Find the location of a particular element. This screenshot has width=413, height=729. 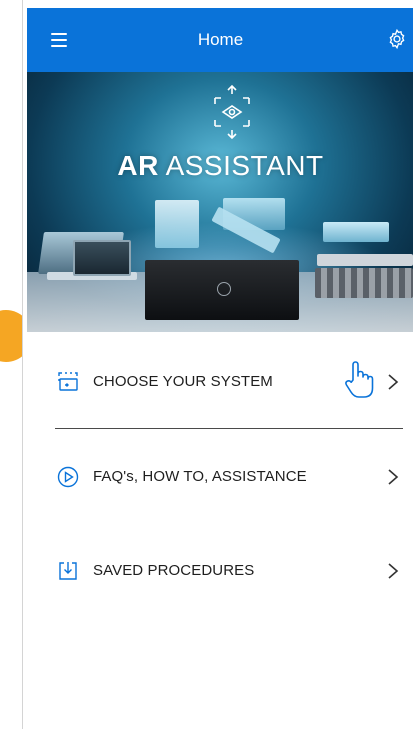

gear-icon is located at coordinates (397, 39).